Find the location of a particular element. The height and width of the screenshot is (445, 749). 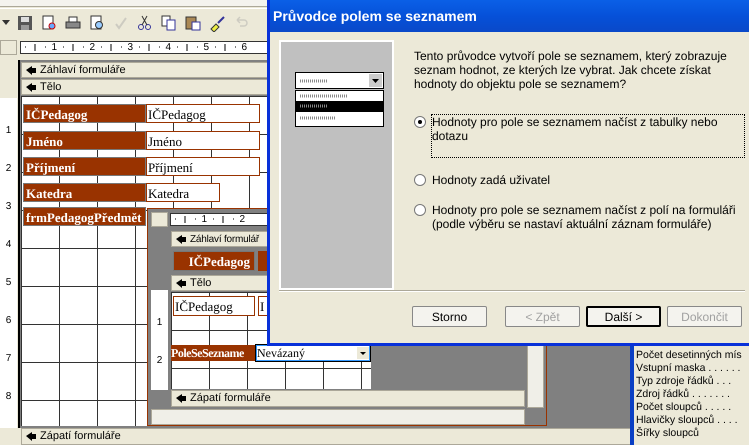

property-name: Zdroj řádků . . . . . . . is located at coordinates (692, 394).